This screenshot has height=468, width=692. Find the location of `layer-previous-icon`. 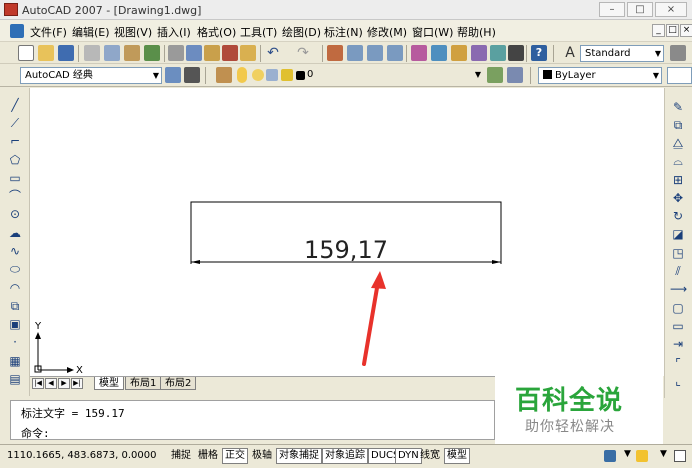

layer-previous-icon is located at coordinates (515, 75).